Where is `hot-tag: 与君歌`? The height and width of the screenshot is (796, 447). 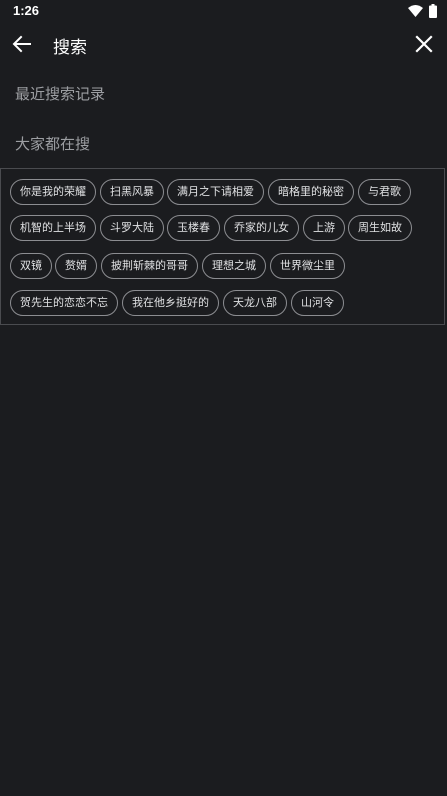 hot-tag: 与君歌 is located at coordinates (384, 192).